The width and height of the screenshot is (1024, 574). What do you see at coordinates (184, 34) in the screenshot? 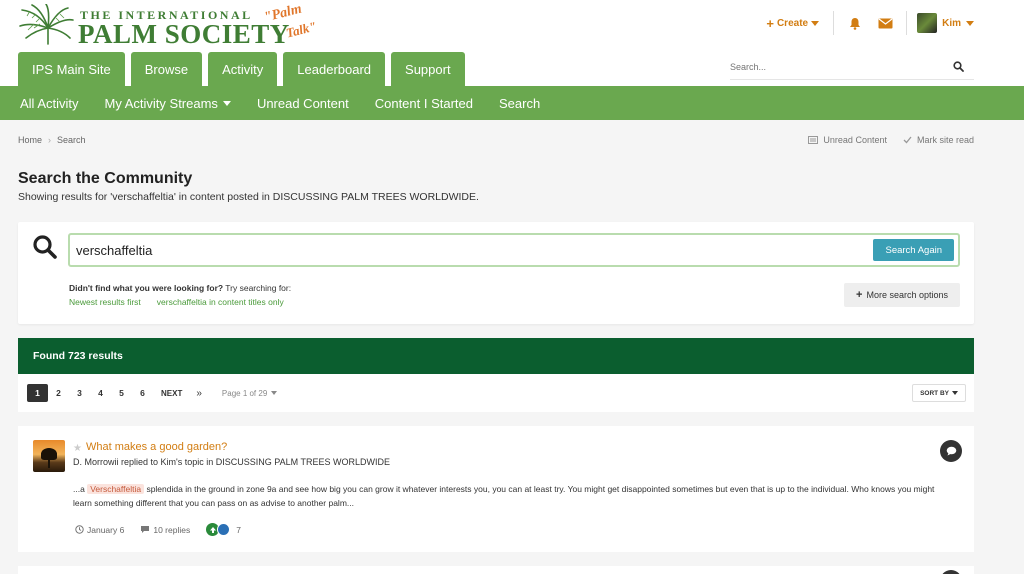
I see `logo-title: PALM SOCIETY` at bounding box center [184, 34].